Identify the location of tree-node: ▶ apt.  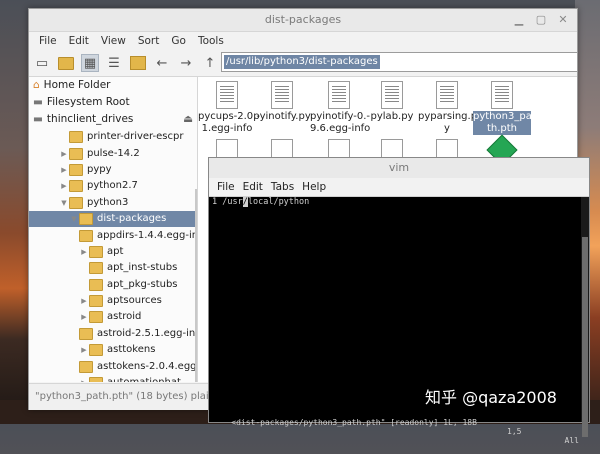
(113, 252).